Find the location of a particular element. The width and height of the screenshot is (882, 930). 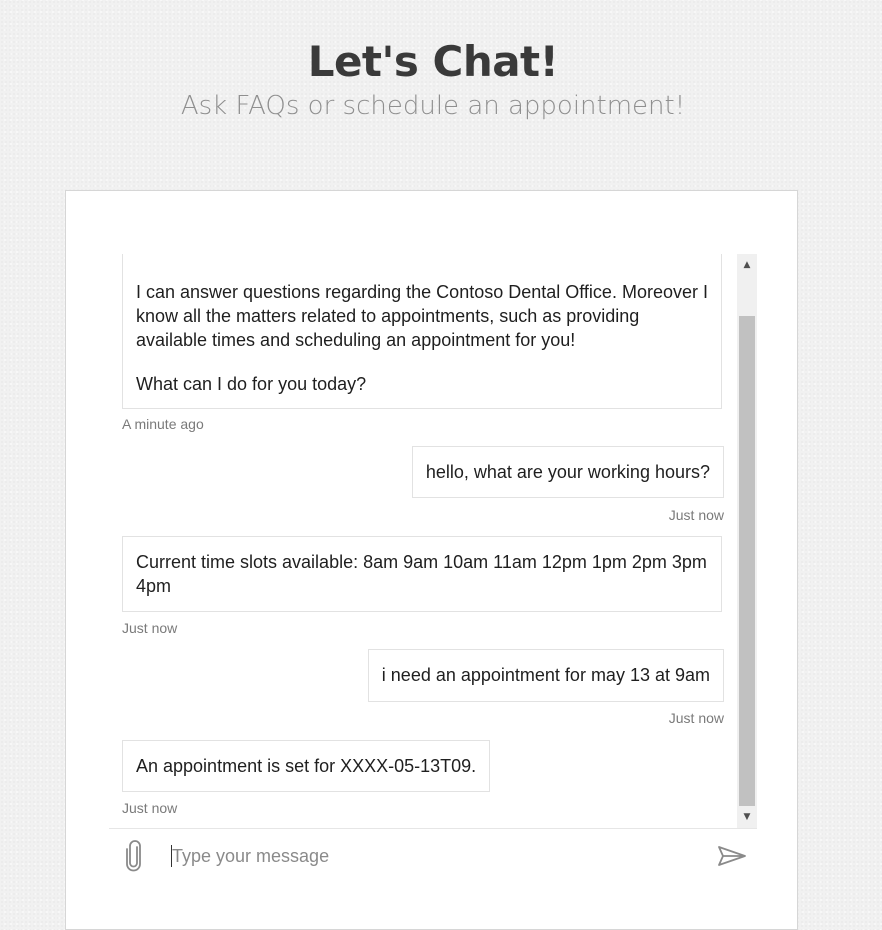

send-button is located at coordinates (732, 856).